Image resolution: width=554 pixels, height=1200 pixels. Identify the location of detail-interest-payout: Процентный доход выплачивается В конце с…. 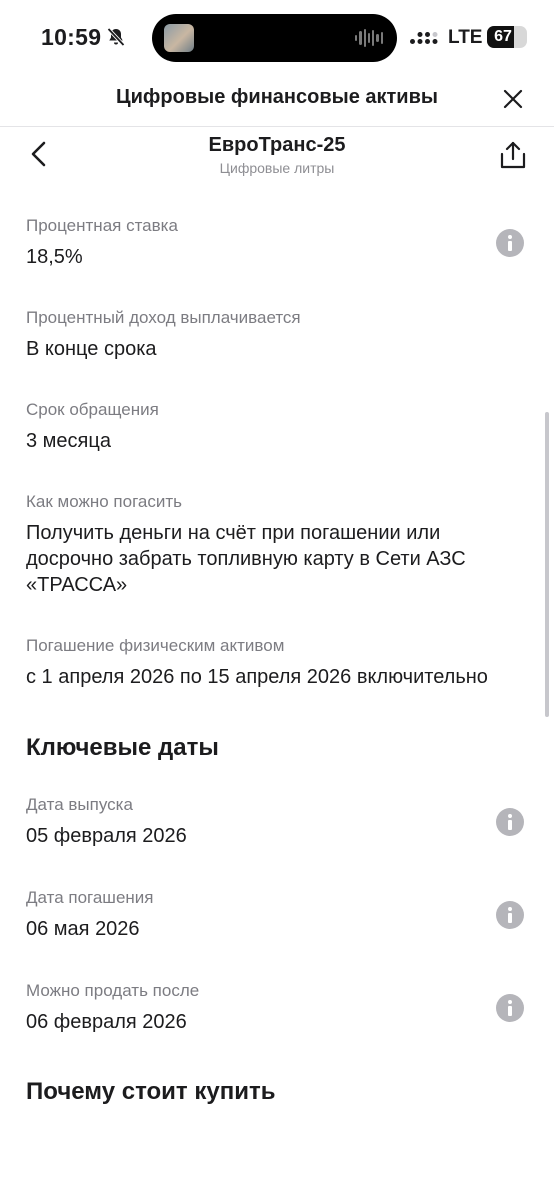
(261, 334).